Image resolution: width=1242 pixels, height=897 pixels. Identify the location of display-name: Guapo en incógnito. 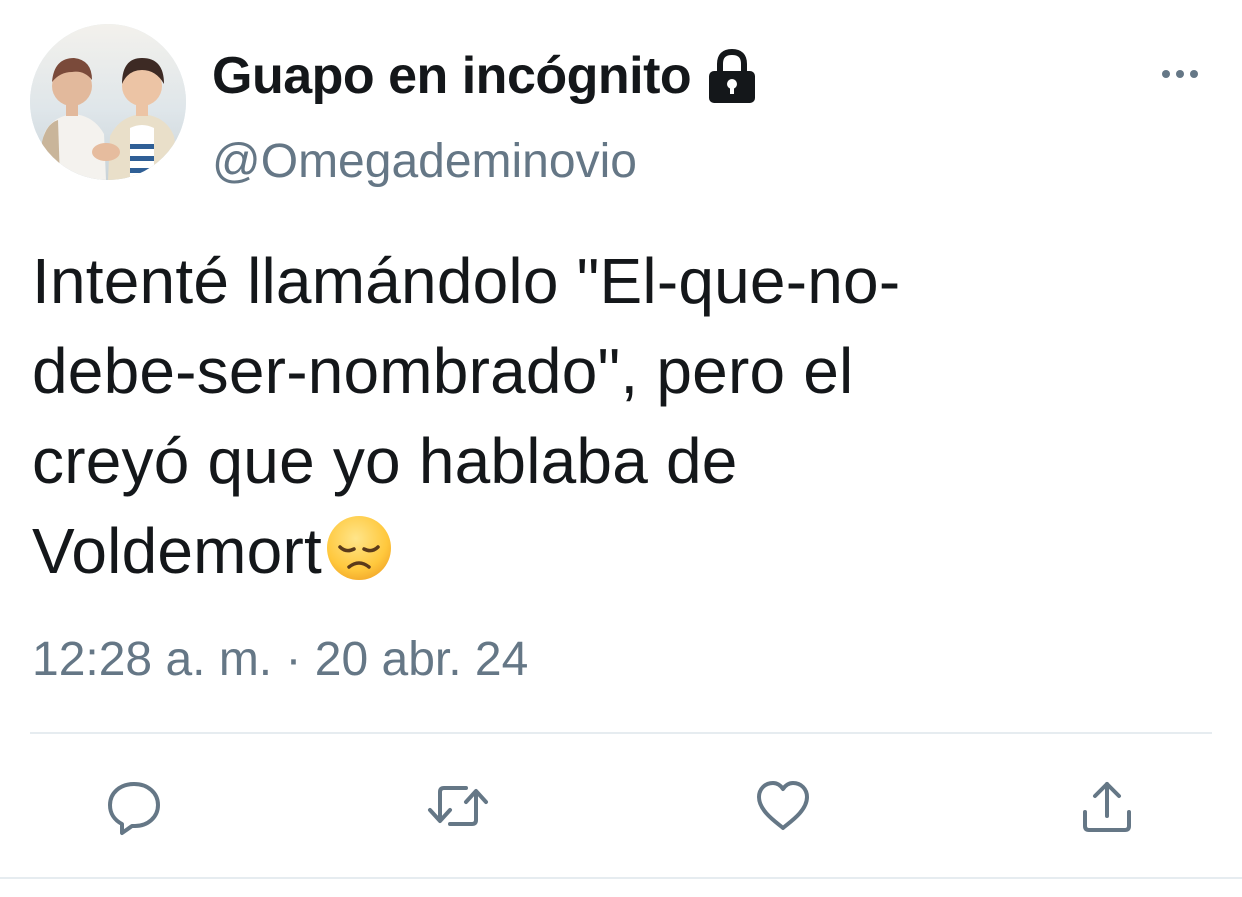
(485, 76).